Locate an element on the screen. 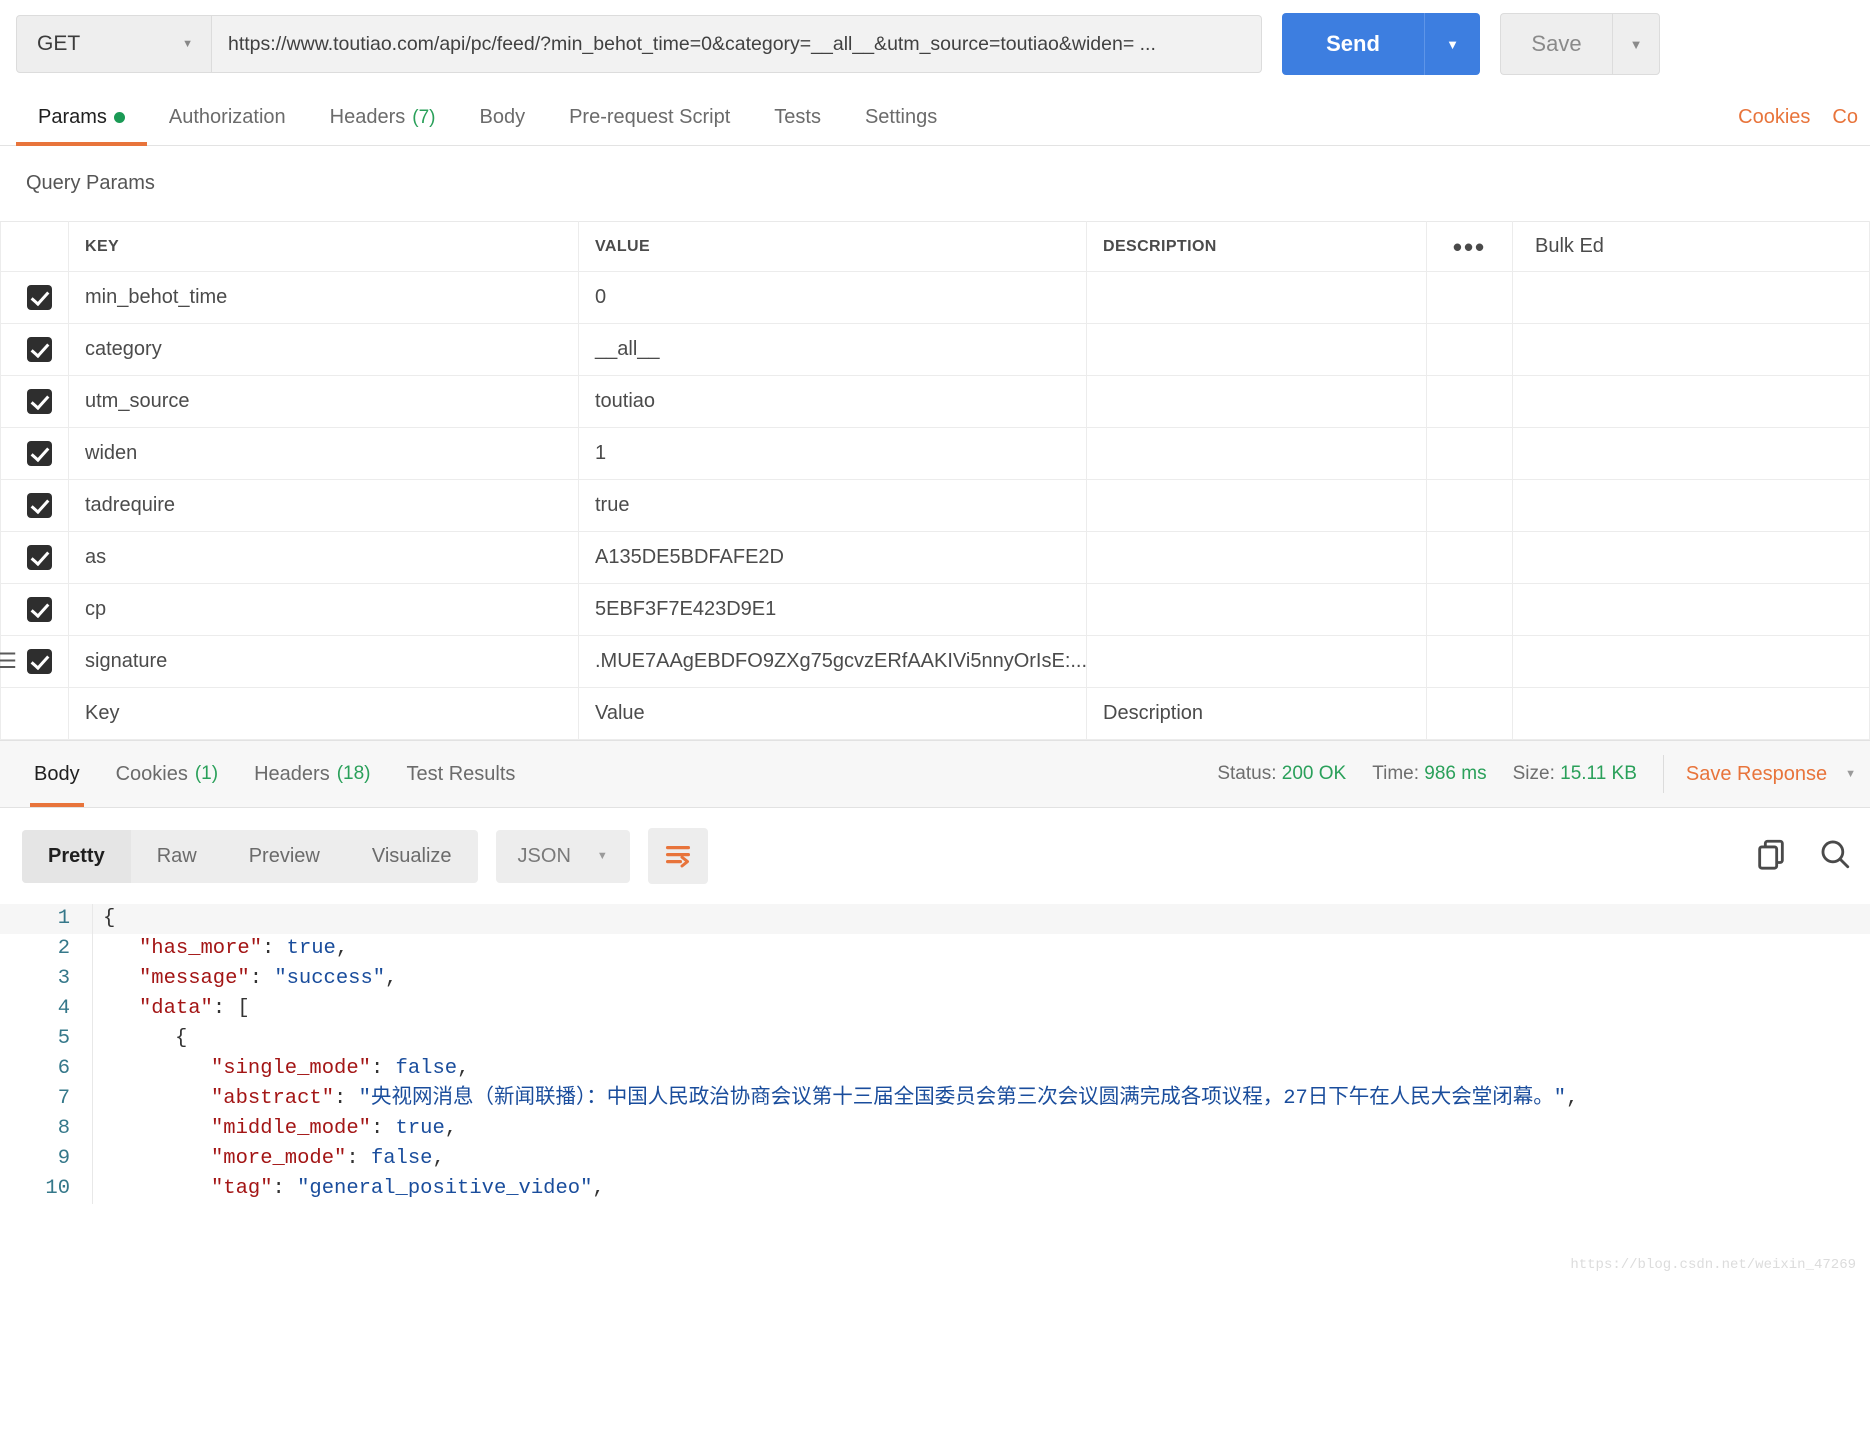 This screenshot has height=1436, width=1870. copy-button is located at coordinates (1771, 856).